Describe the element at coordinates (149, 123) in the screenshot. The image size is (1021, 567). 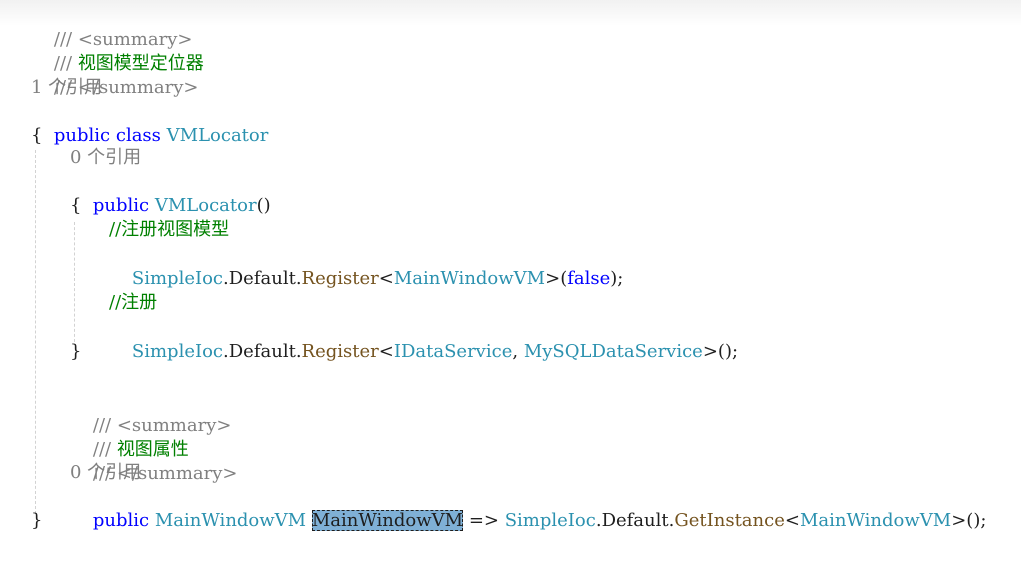
I see `code-line: public class VMLocator` at that location.